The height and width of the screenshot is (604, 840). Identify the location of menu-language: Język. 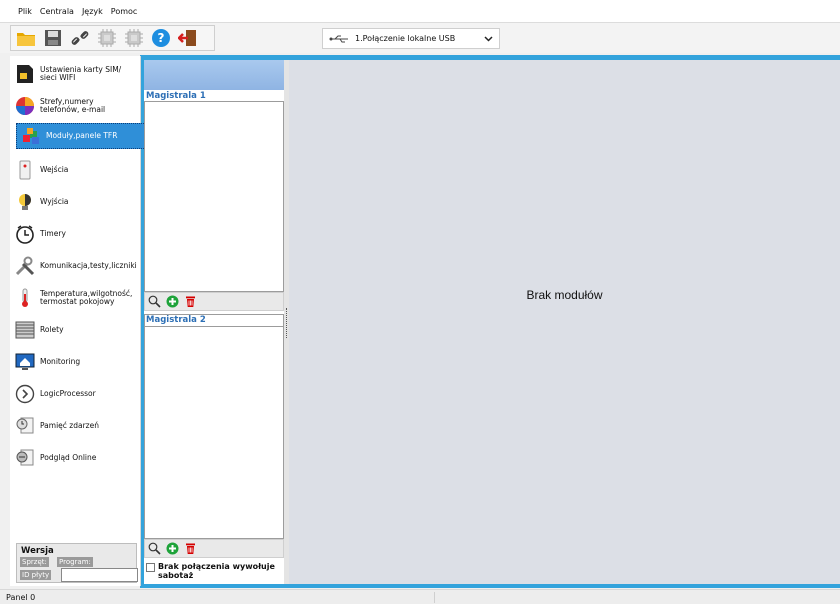
(92, 11).